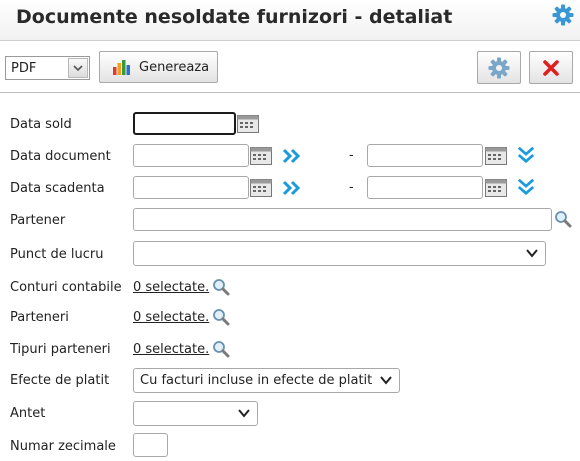 This screenshot has width=580, height=461. I want to click on tipuri-parteneri-link: 0 selectate., so click(171, 349).